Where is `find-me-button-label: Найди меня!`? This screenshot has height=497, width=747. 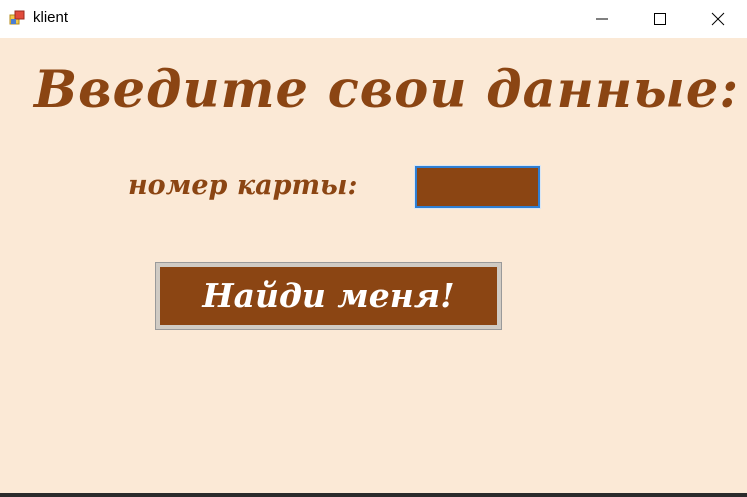
find-me-button-label: Найди меня! is located at coordinates (328, 295).